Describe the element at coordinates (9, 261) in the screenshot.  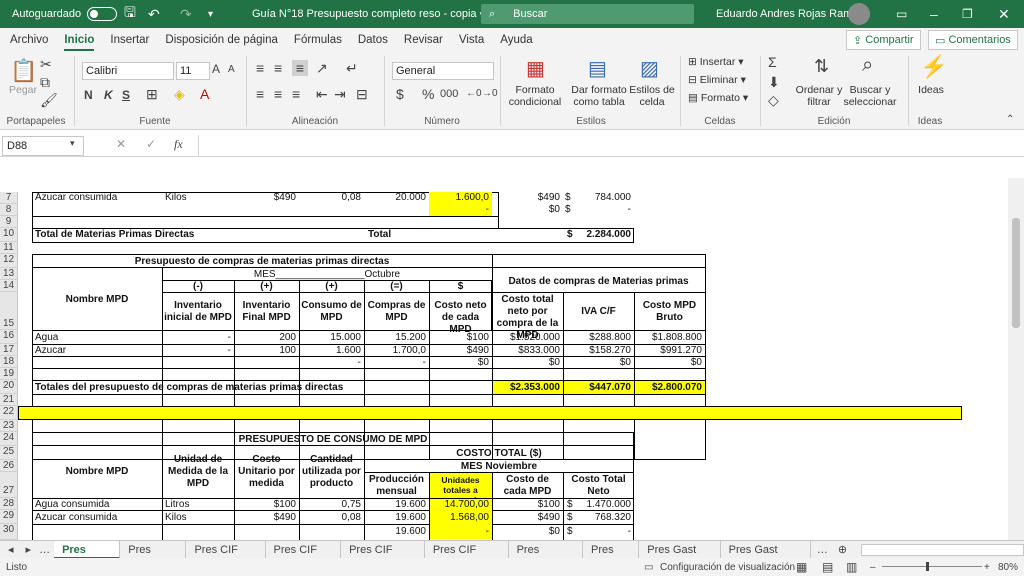
I see `row-header: 12` at that location.